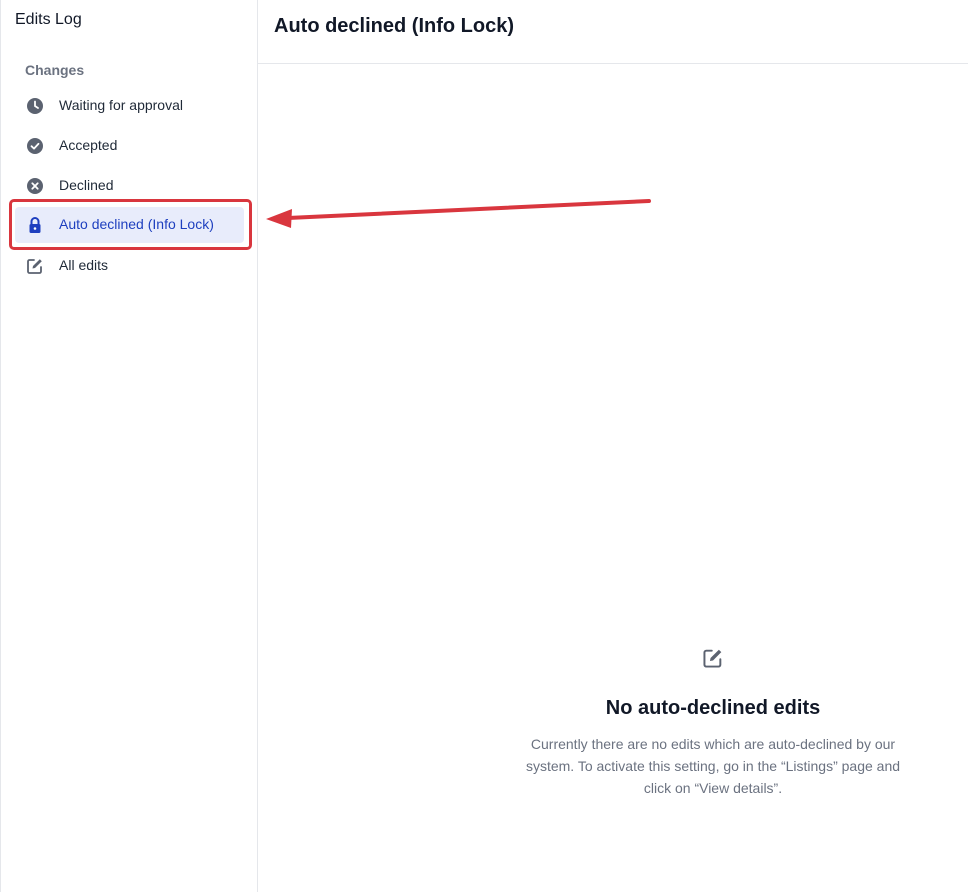 The width and height of the screenshot is (968, 892). Describe the element at coordinates (129, 146) in the screenshot. I see `sidebar-item-accepted: Accepted` at that location.